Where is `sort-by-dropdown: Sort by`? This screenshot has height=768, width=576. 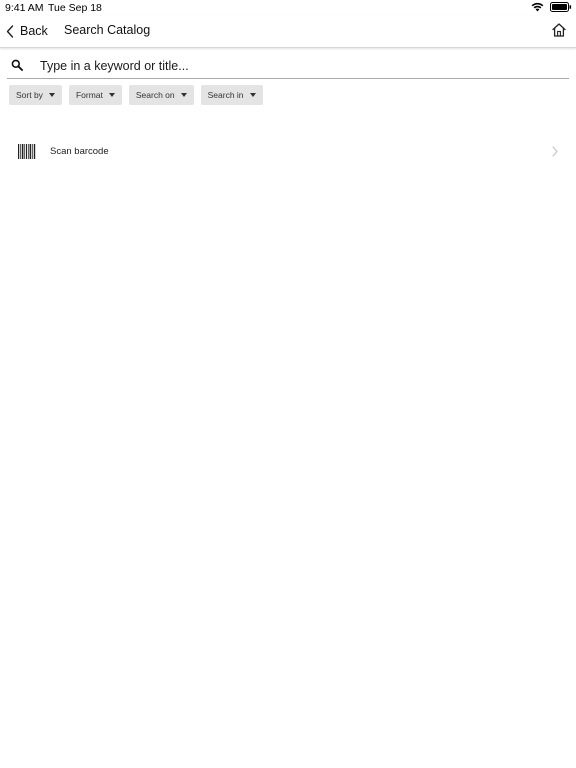
sort-by-dropdown: Sort by is located at coordinates (35, 95).